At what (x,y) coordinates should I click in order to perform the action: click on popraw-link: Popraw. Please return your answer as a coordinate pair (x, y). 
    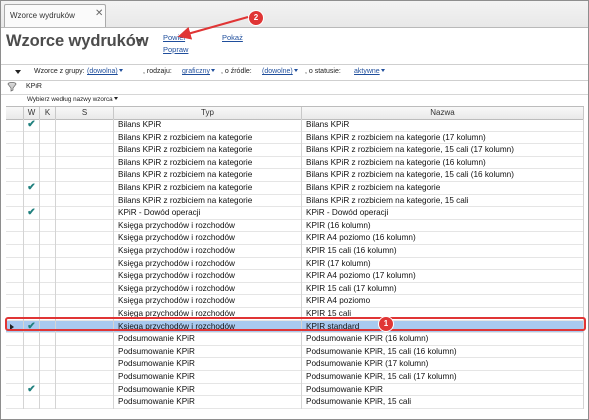
    Looking at the image, I should click on (175, 49).